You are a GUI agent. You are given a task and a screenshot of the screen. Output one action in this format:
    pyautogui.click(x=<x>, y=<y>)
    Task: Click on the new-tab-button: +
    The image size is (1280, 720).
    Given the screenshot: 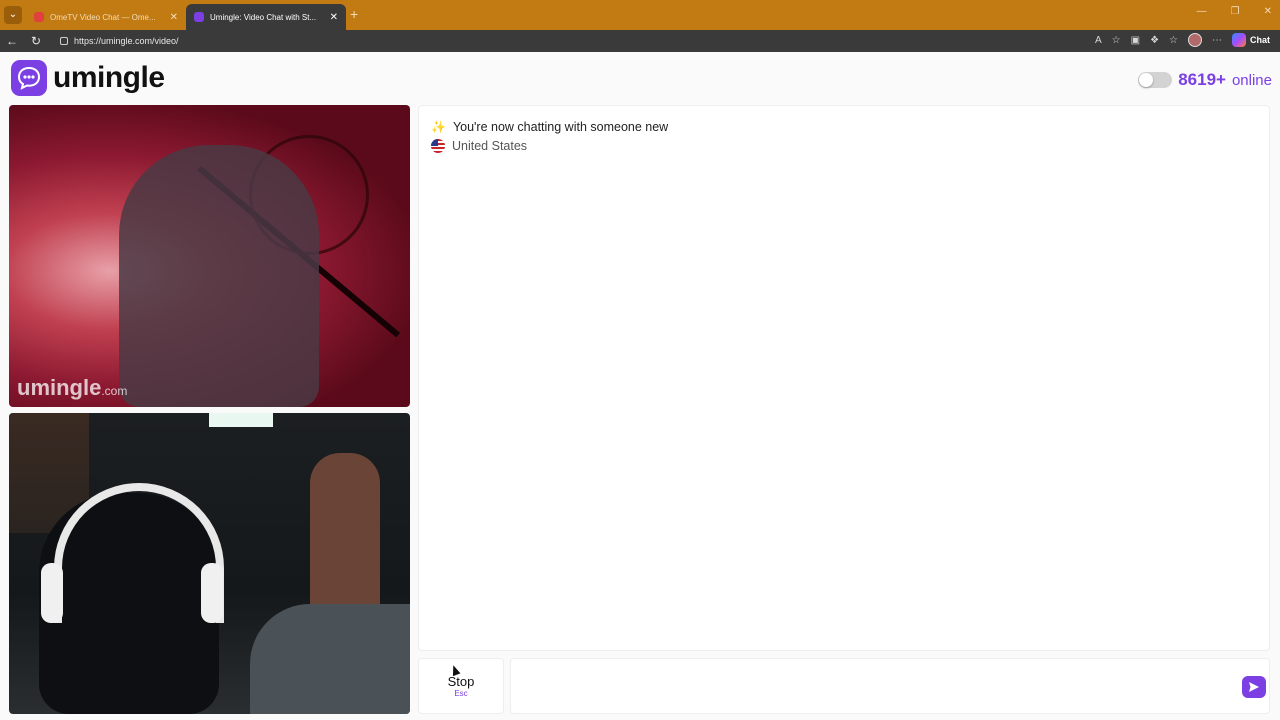 What is the action you would take?
    pyautogui.click(x=354, y=14)
    